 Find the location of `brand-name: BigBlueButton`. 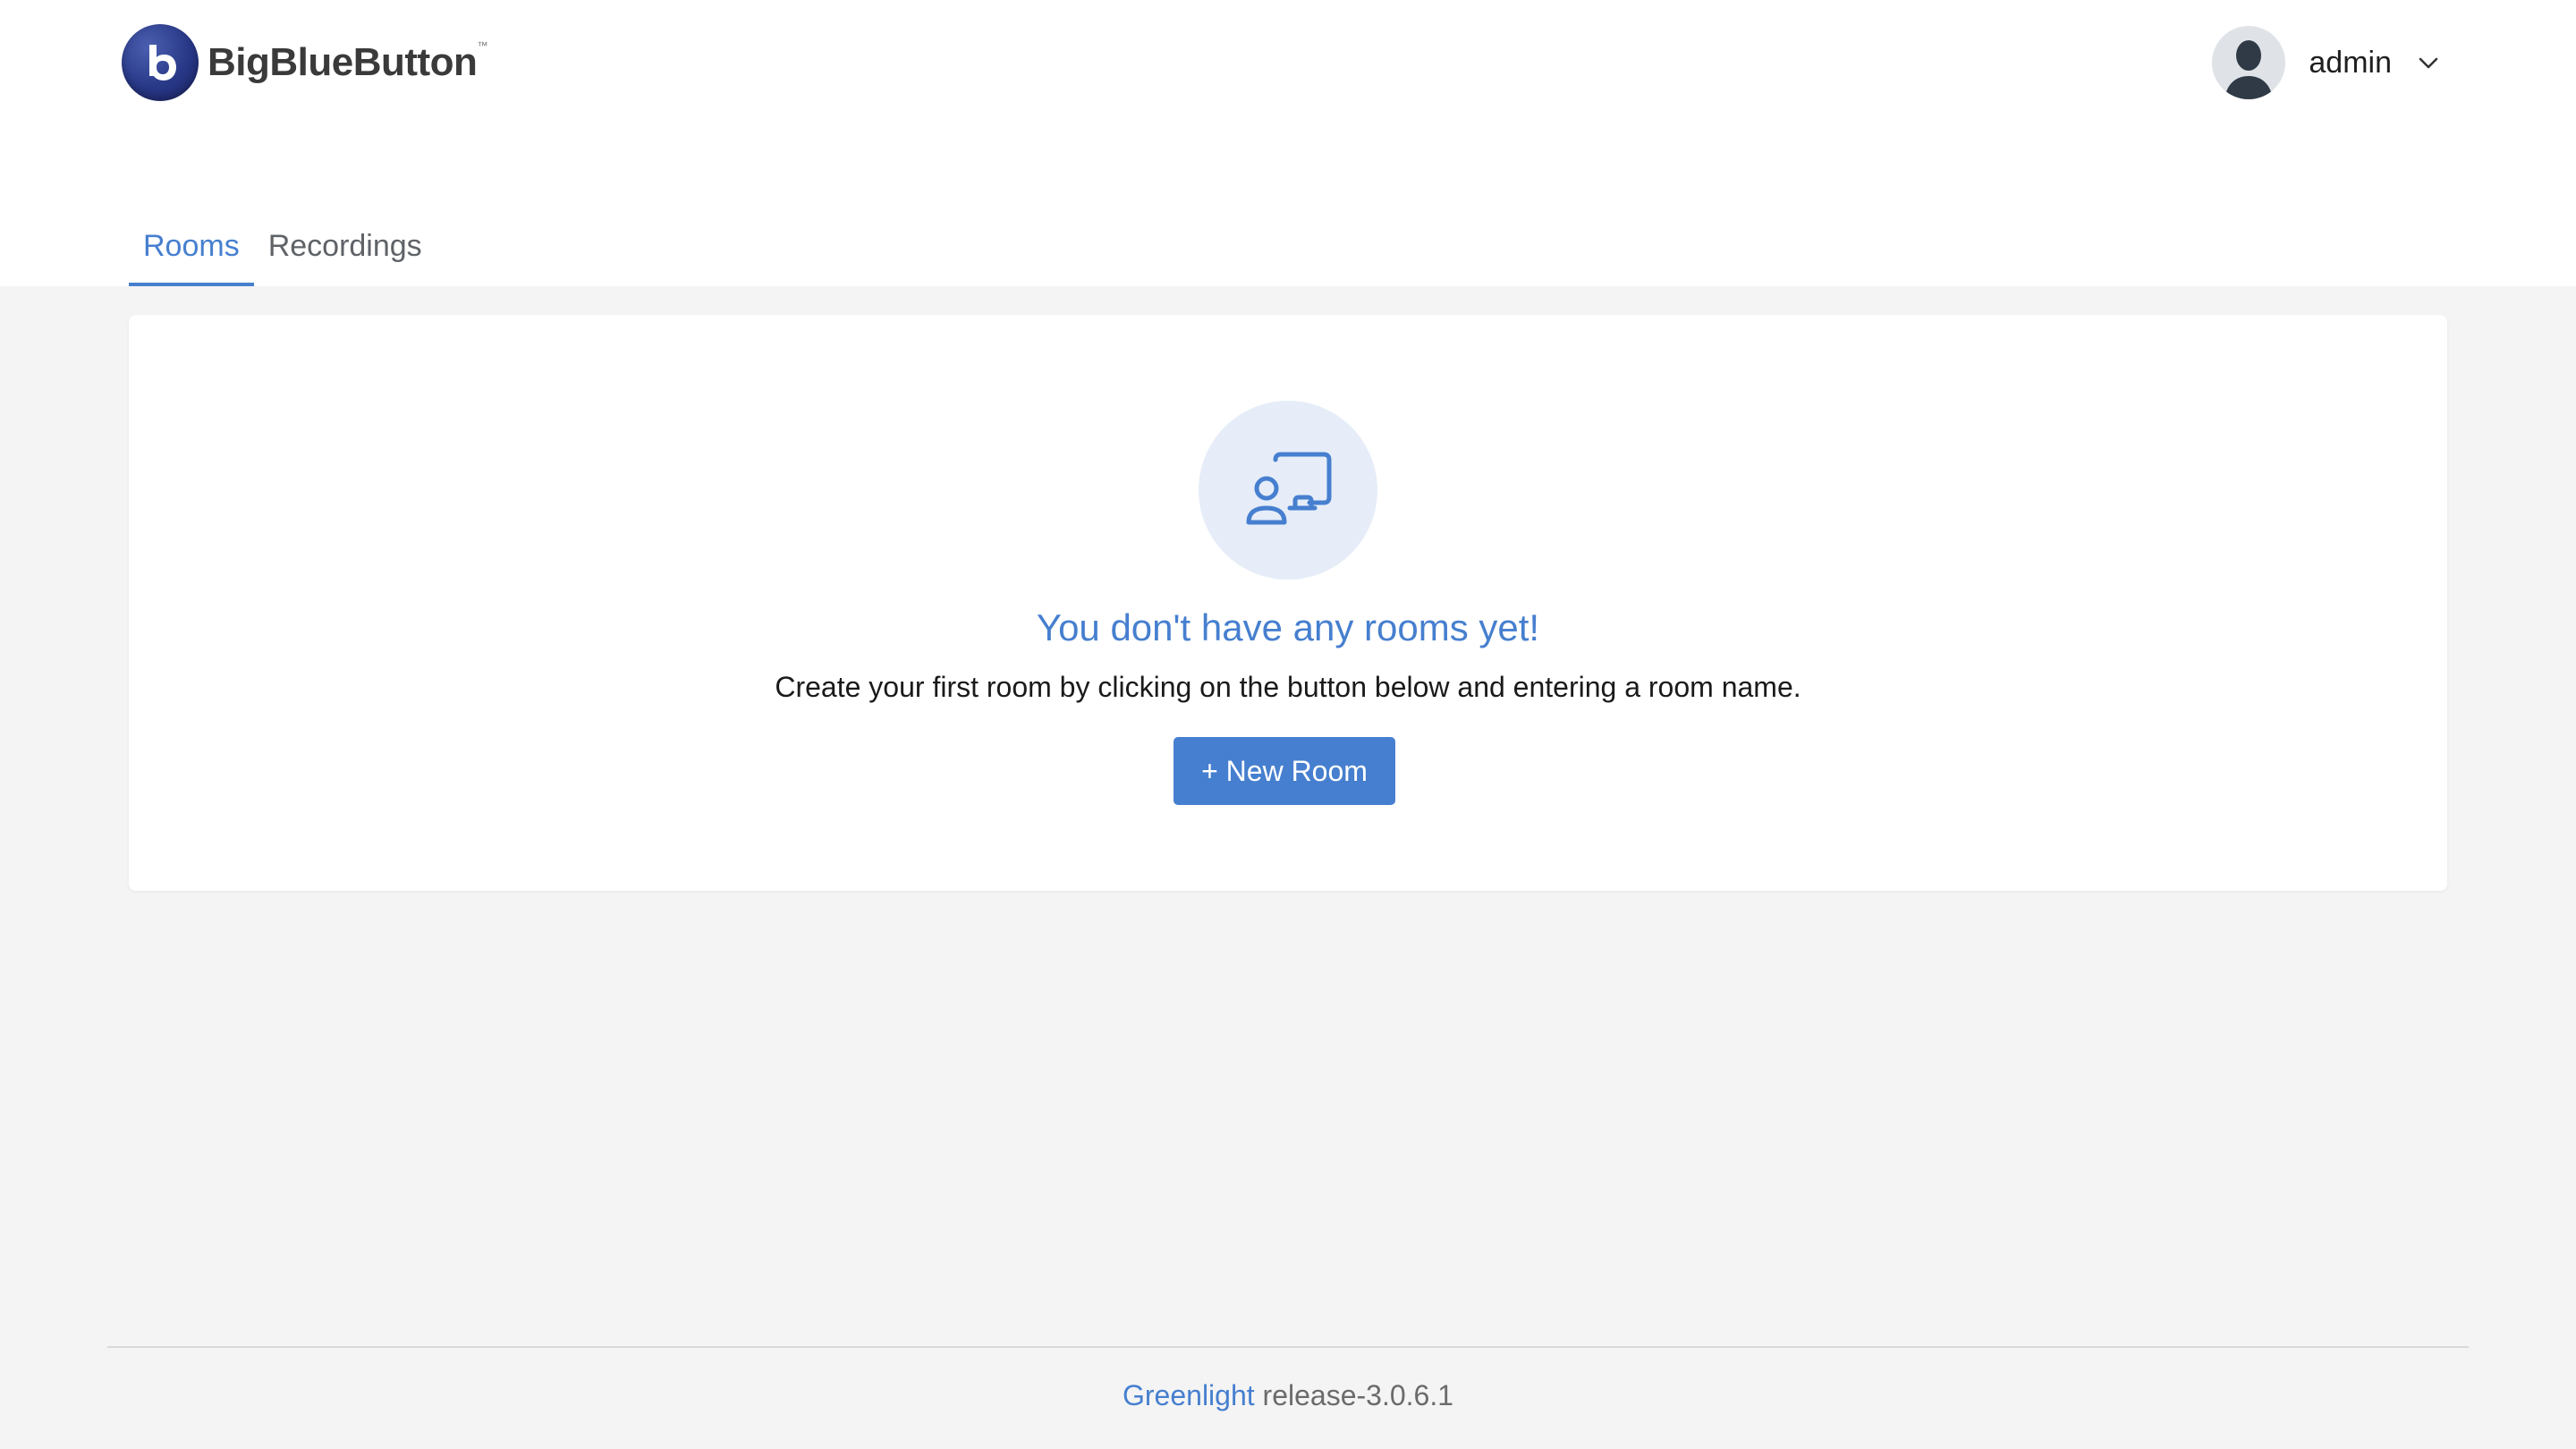

brand-name: BigBlueButton is located at coordinates (343, 62).